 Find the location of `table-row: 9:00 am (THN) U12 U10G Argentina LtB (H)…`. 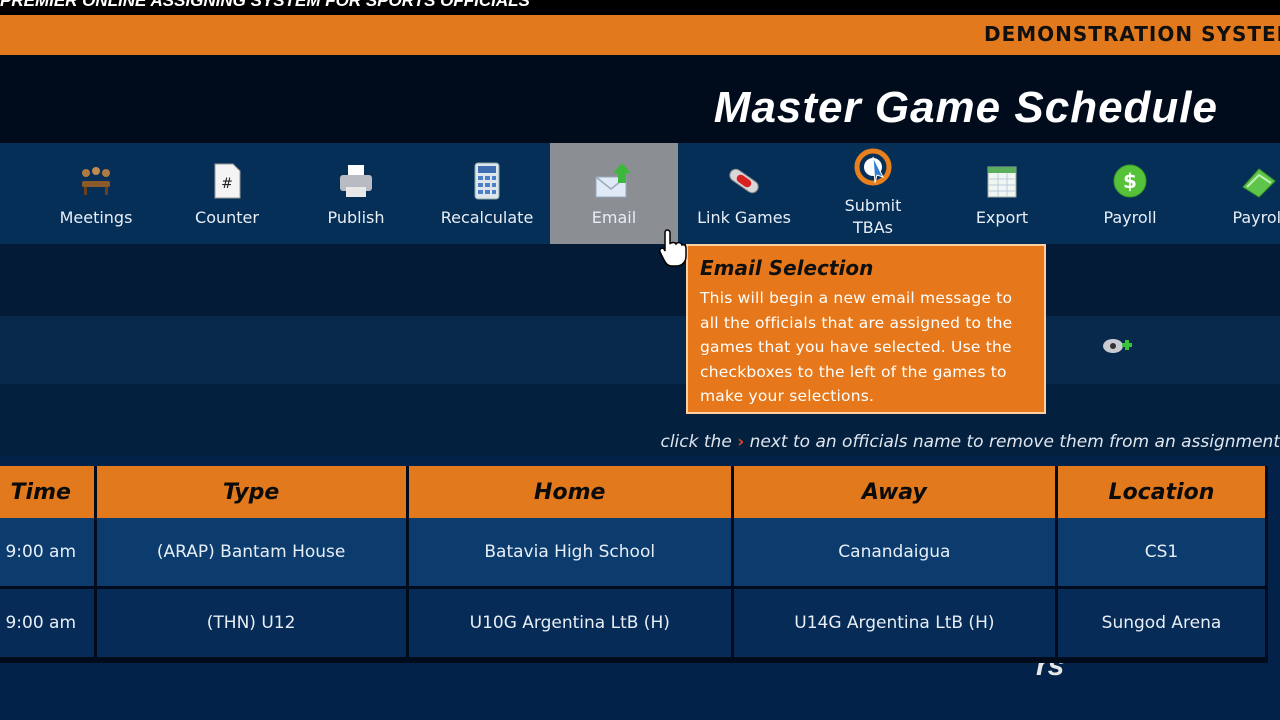

table-row: 9:00 am (THN) U12 U10G Argentina LtB (H)… is located at coordinates (634, 625).